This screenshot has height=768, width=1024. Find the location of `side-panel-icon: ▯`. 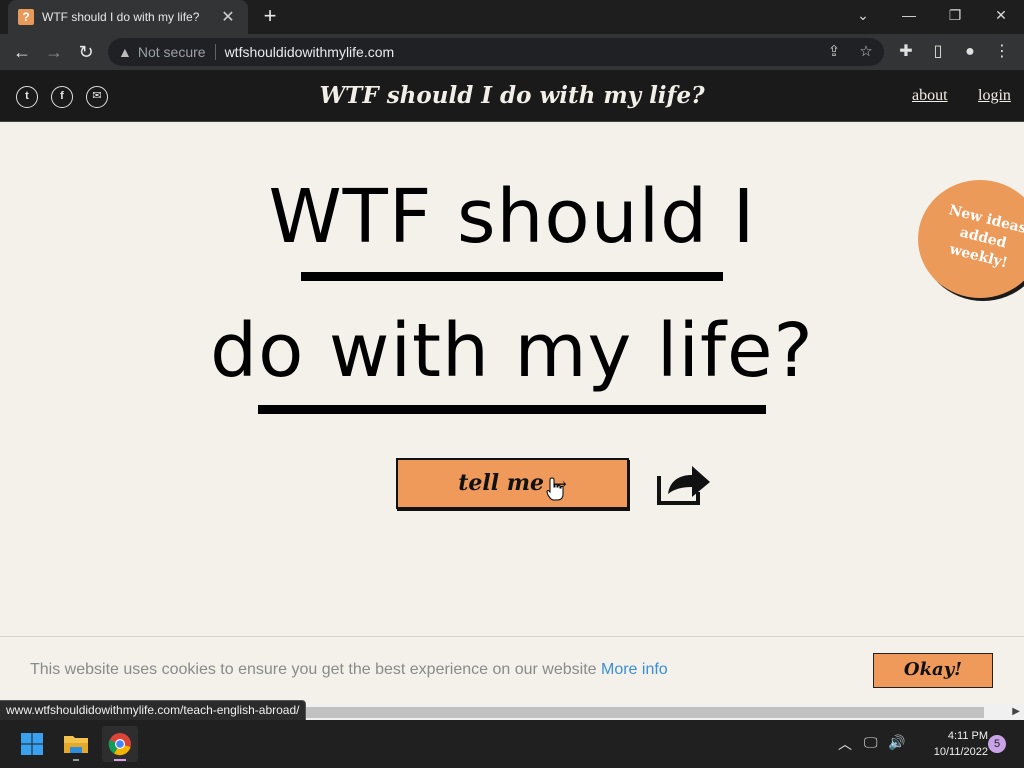

side-panel-icon: ▯ is located at coordinates (938, 52).